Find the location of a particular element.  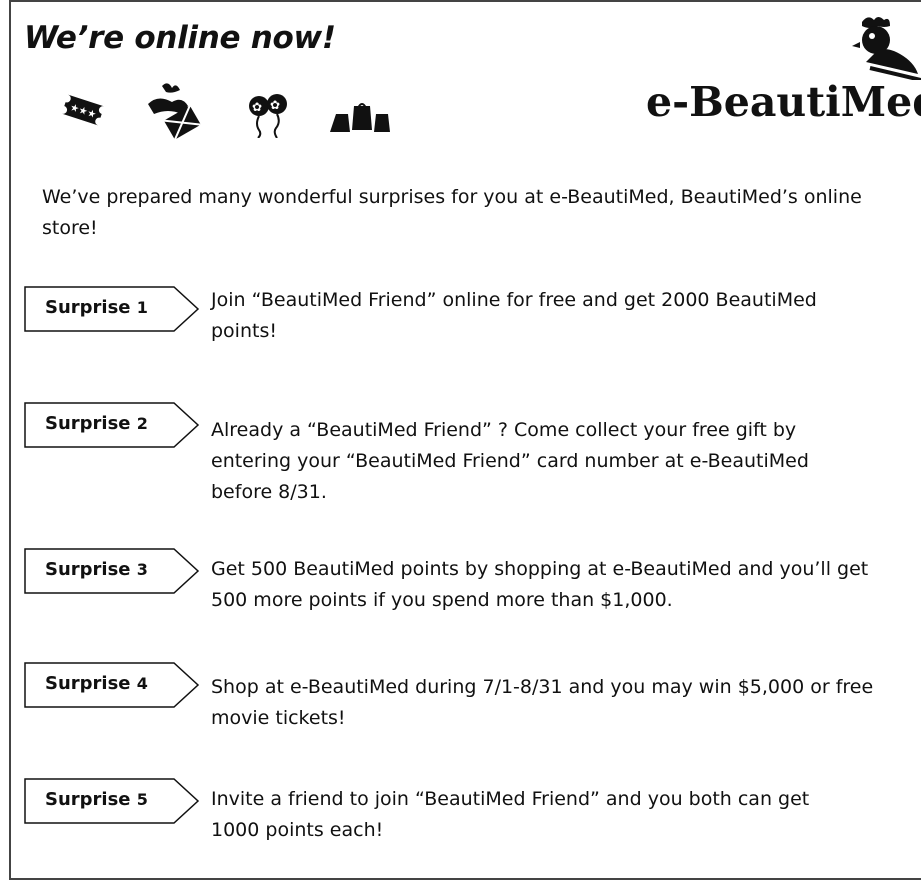

ticket-icon: ★★★ is located at coordinates (83, 112).